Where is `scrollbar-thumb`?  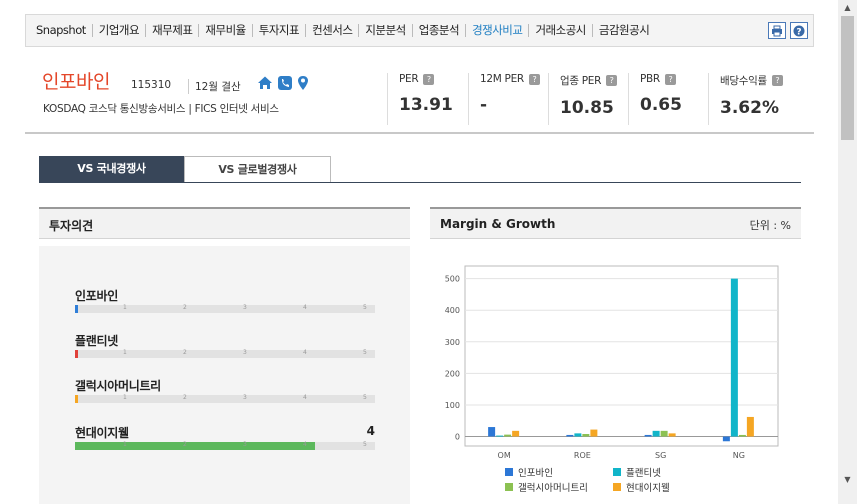
scrollbar-thumb is located at coordinates (847, 78).